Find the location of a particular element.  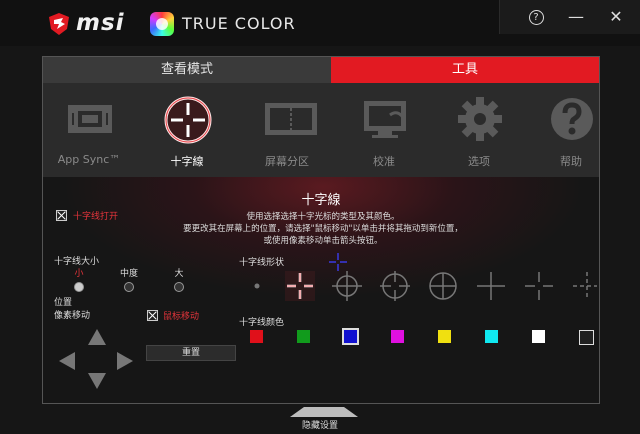

hide-settings-link: 隐藏设置 is located at coordinates (320, 424).